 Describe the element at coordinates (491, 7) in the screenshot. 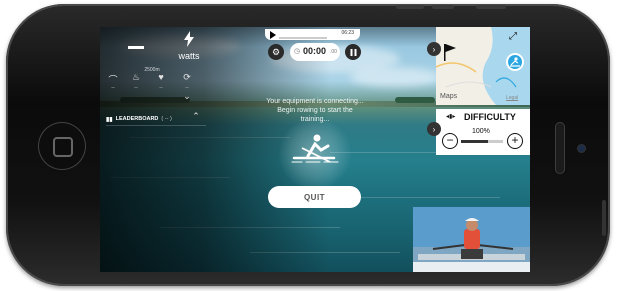

I see `power-button` at that location.